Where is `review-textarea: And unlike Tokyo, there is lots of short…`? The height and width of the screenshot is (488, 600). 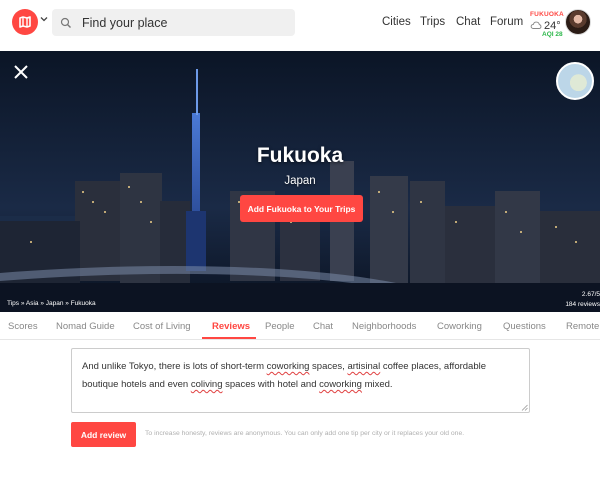 review-textarea: And unlike Tokyo, there is lots of short… is located at coordinates (300, 380).